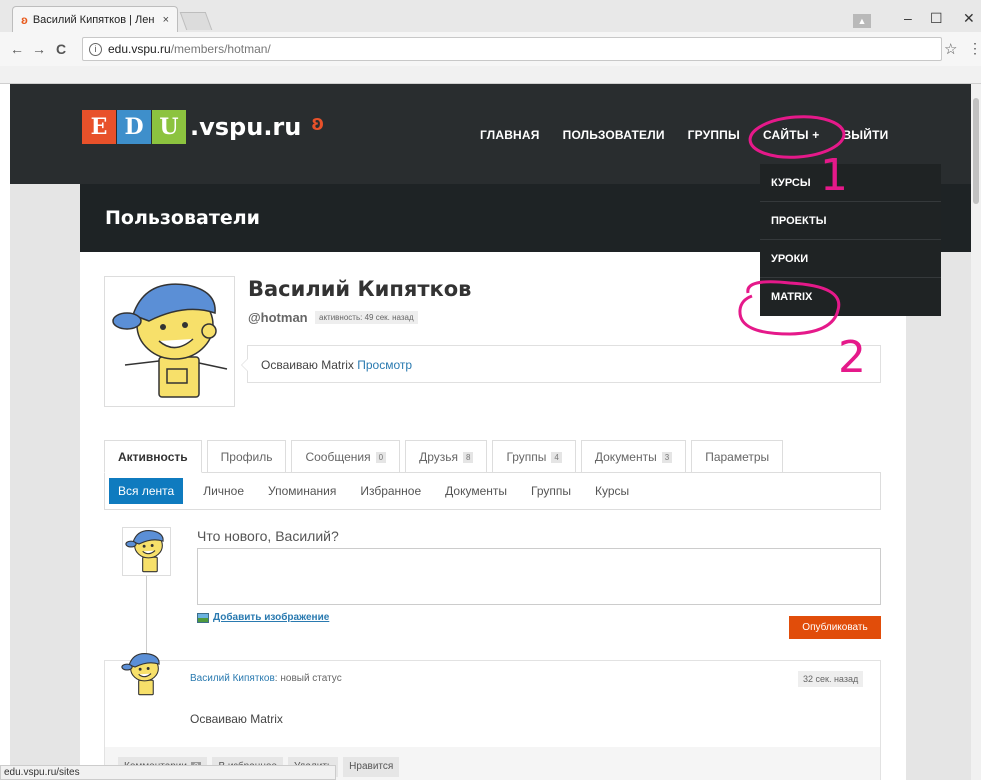  What do you see at coordinates (17, 49) in the screenshot?
I see `back-icon: ←` at bounding box center [17, 49].